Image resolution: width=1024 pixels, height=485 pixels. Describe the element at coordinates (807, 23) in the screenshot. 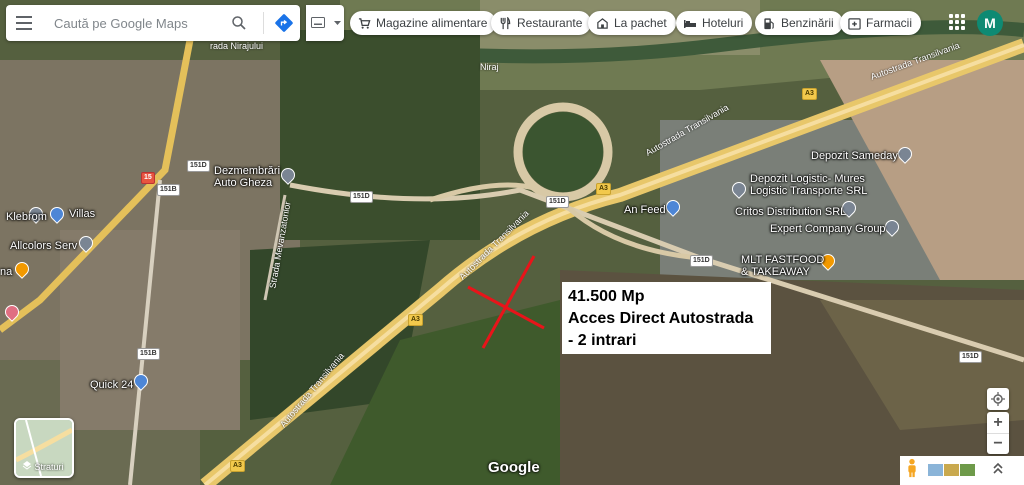

I see `chip-label: Benzinării` at that location.